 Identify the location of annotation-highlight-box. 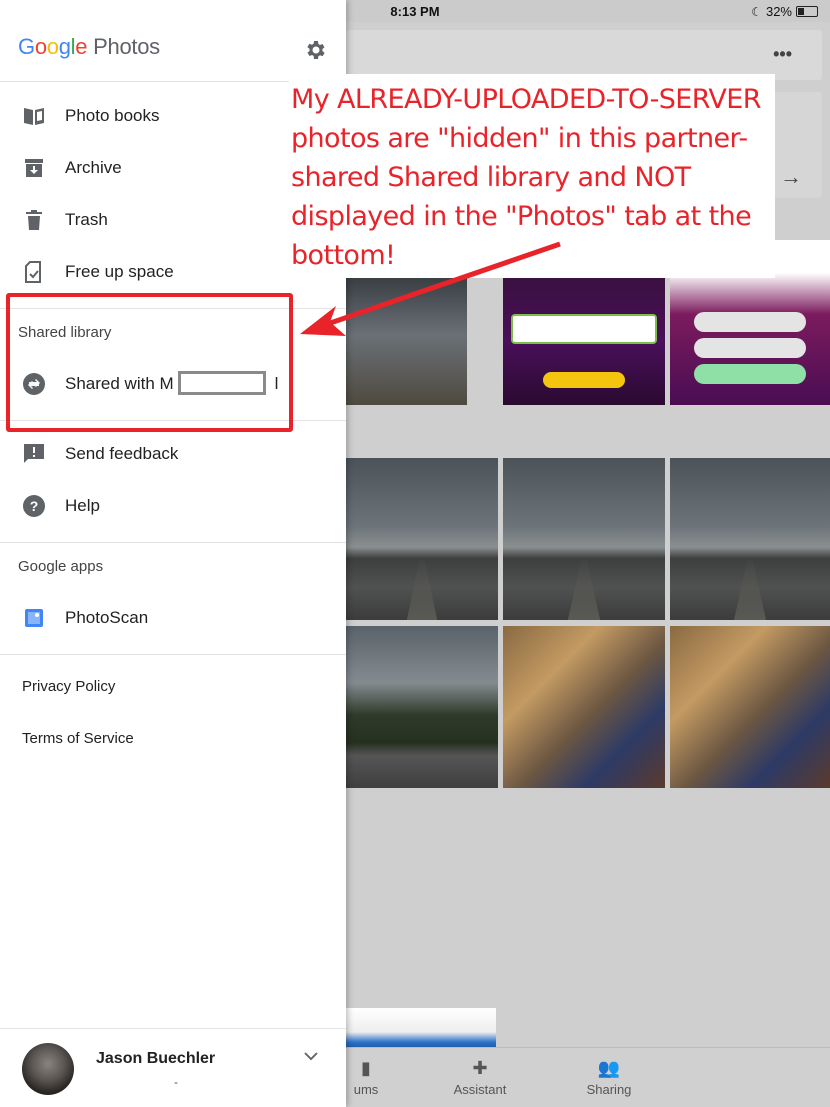
(149, 362).